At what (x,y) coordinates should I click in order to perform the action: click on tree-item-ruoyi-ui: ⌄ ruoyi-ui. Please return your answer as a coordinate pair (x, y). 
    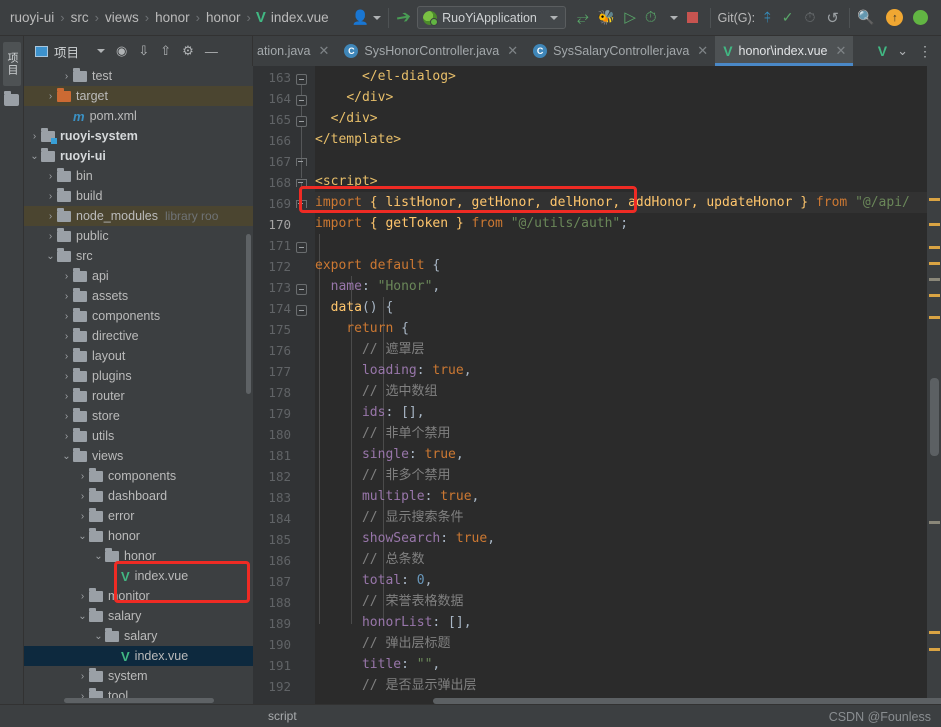
    Looking at the image, I should click on (138, 156).